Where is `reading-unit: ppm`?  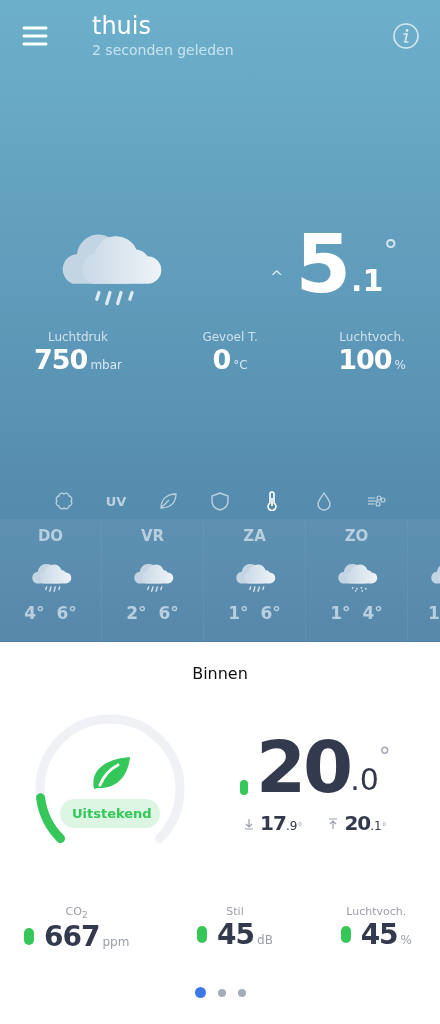 reading-unit: ppm is located at coordinates (116, 942).